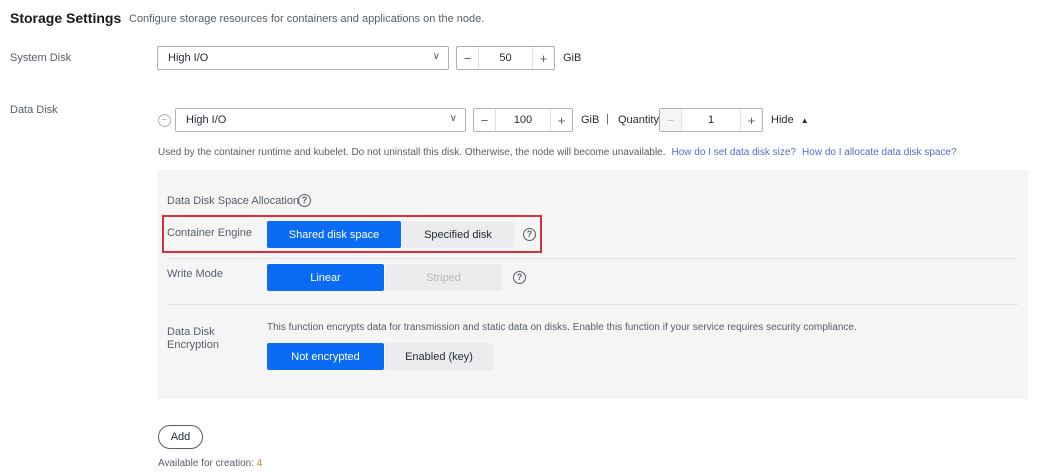 This screenshot has width=1041, height=473. What do you see at coordinates (590, 120) in the screenshot?
I see `data-disk-unit: GiB` at bounding box center [590, 120].